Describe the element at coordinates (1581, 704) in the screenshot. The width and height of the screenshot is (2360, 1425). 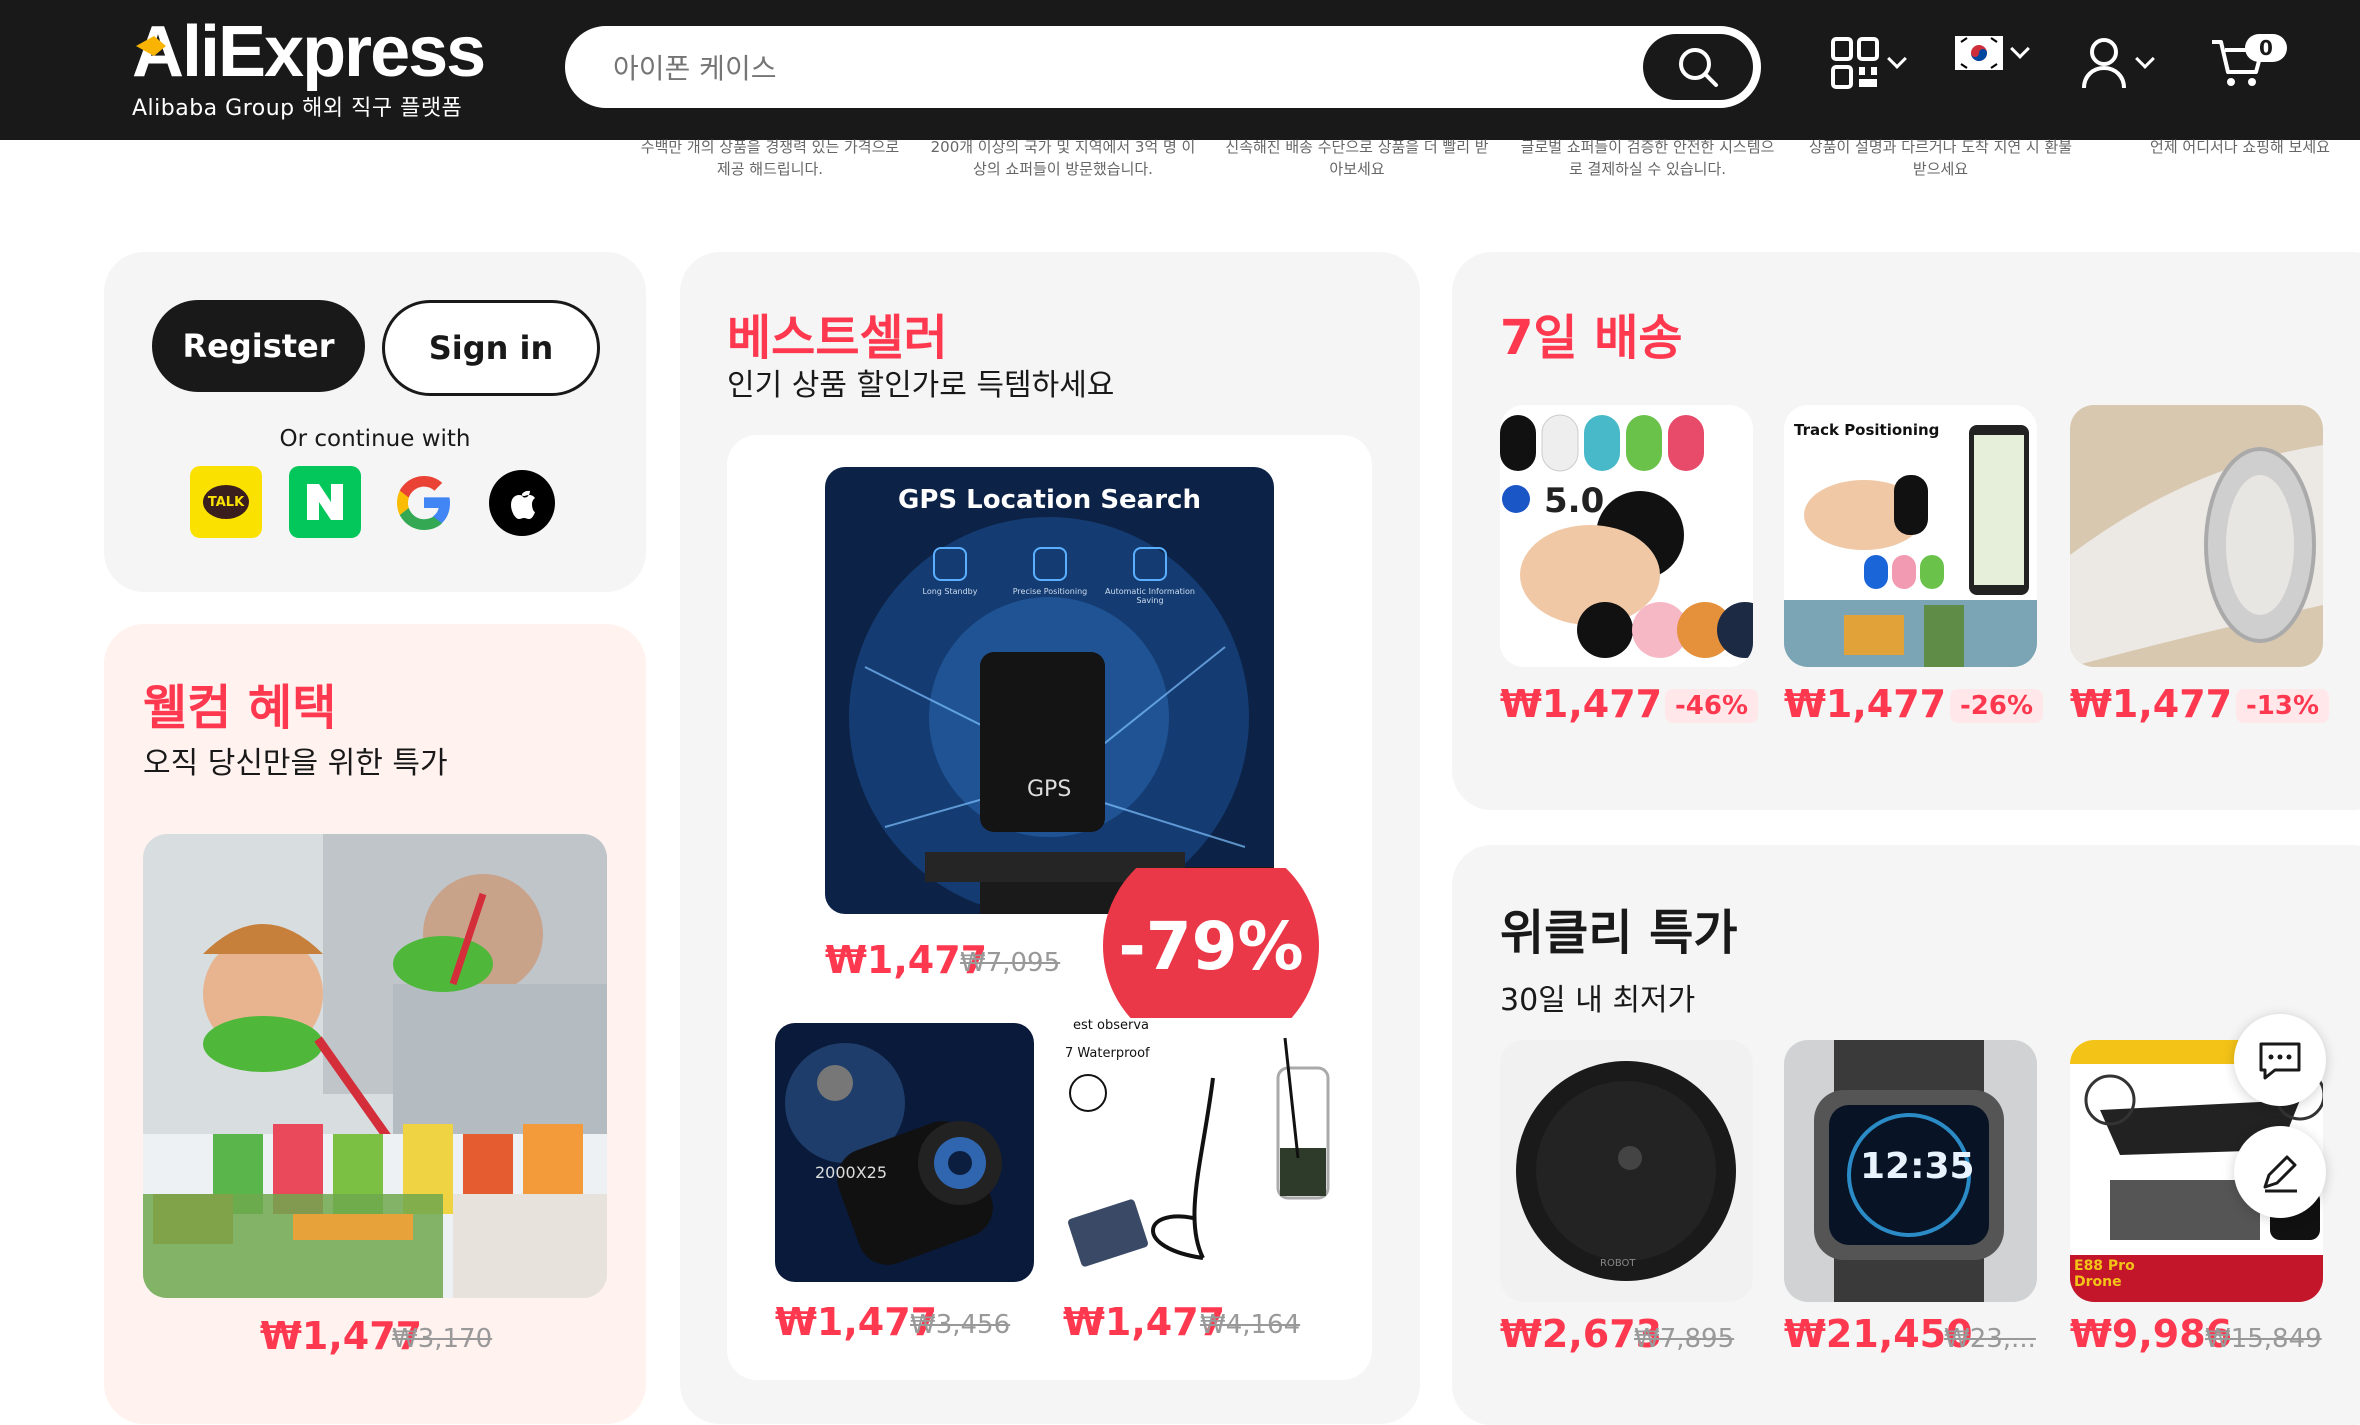
I see `delivery-item-1-price: ₩1,477` at that location.